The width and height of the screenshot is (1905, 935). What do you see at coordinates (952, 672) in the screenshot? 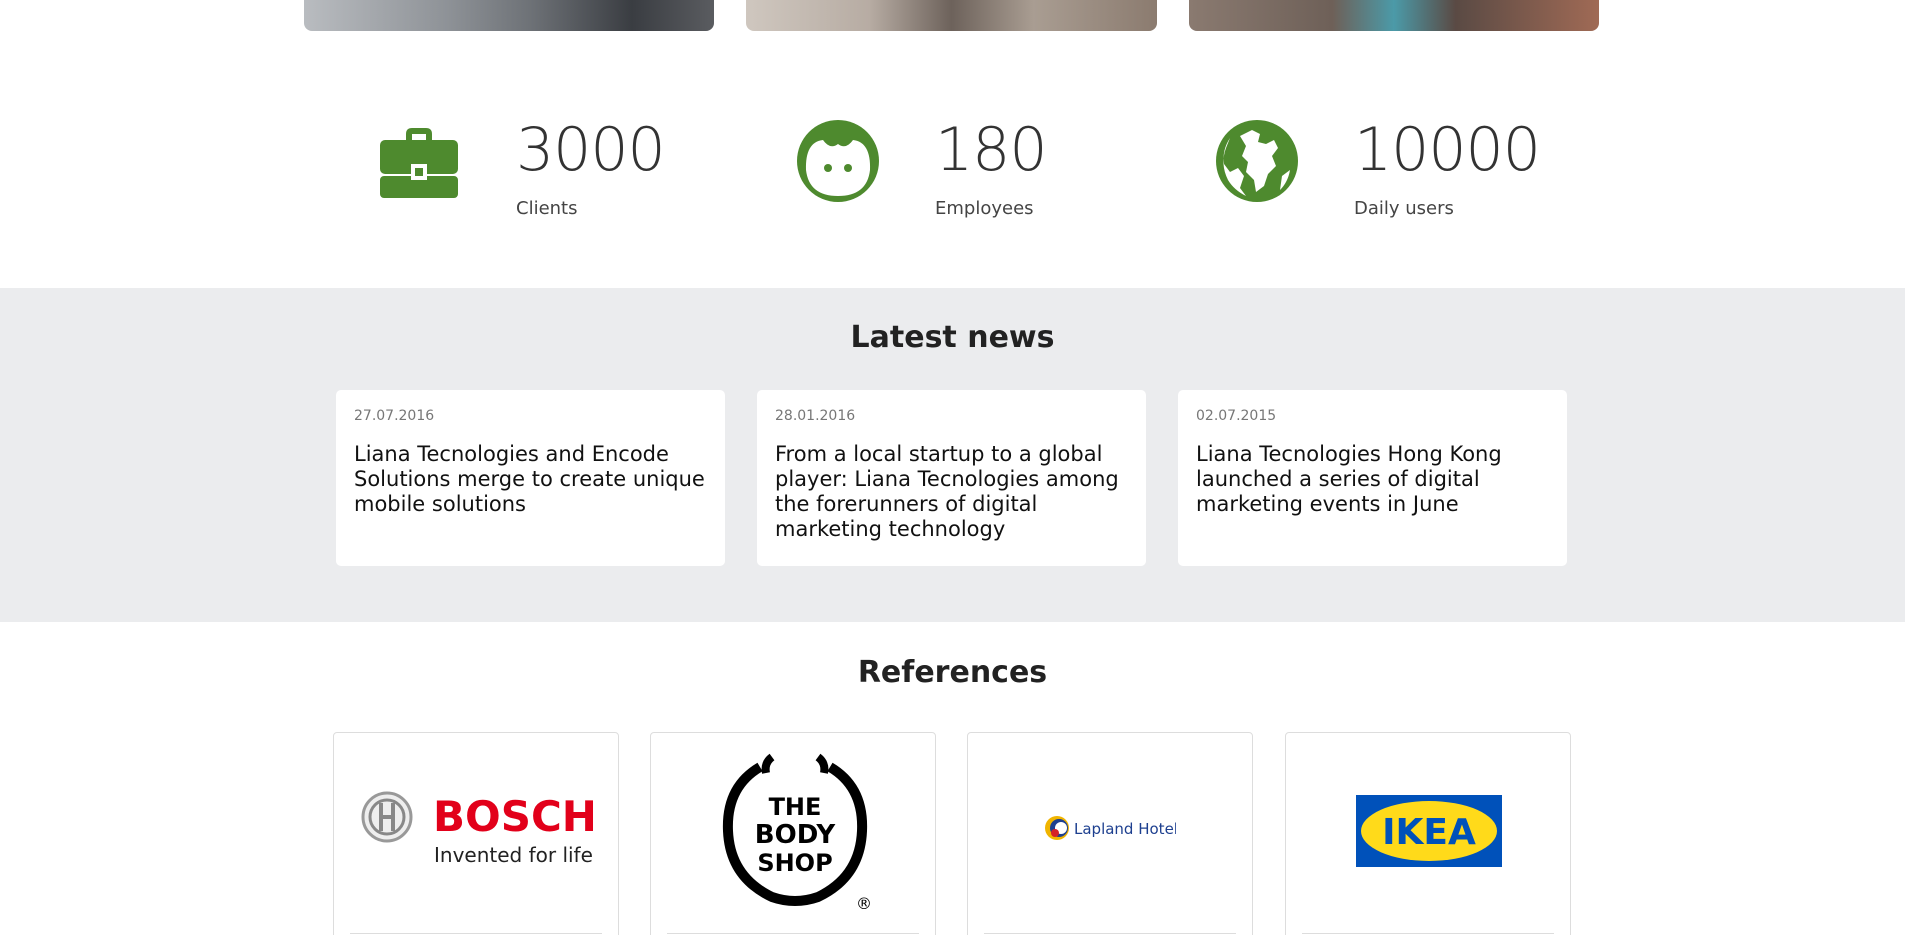
I see `references-title: References` at bounding box center [952, 672].